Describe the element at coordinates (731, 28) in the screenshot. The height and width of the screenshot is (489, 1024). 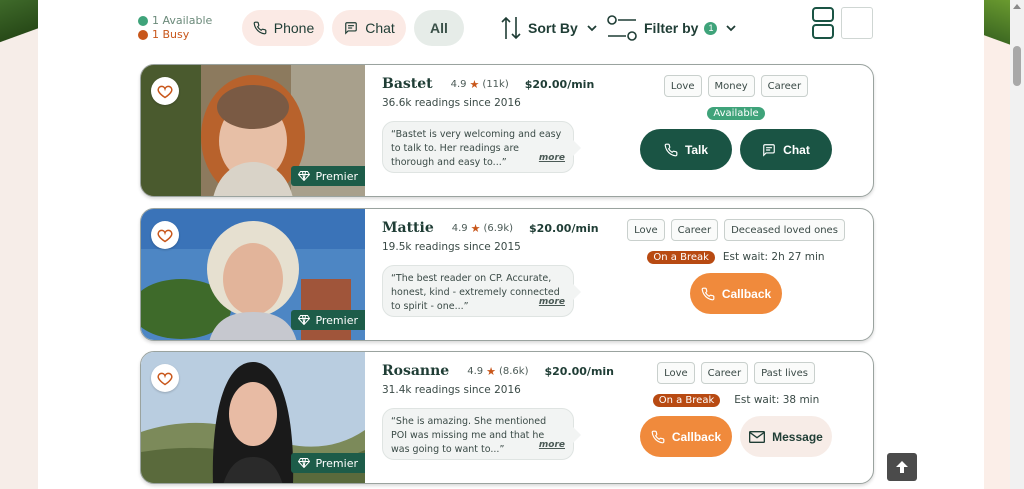
I see `chevron-down-icon` at that location.